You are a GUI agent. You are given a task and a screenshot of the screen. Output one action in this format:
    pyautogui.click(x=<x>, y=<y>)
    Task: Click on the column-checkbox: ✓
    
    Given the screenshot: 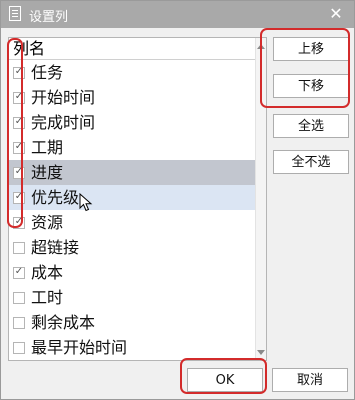 What is the action you would take?
    pyautogui.click(x=19, y=272)
    